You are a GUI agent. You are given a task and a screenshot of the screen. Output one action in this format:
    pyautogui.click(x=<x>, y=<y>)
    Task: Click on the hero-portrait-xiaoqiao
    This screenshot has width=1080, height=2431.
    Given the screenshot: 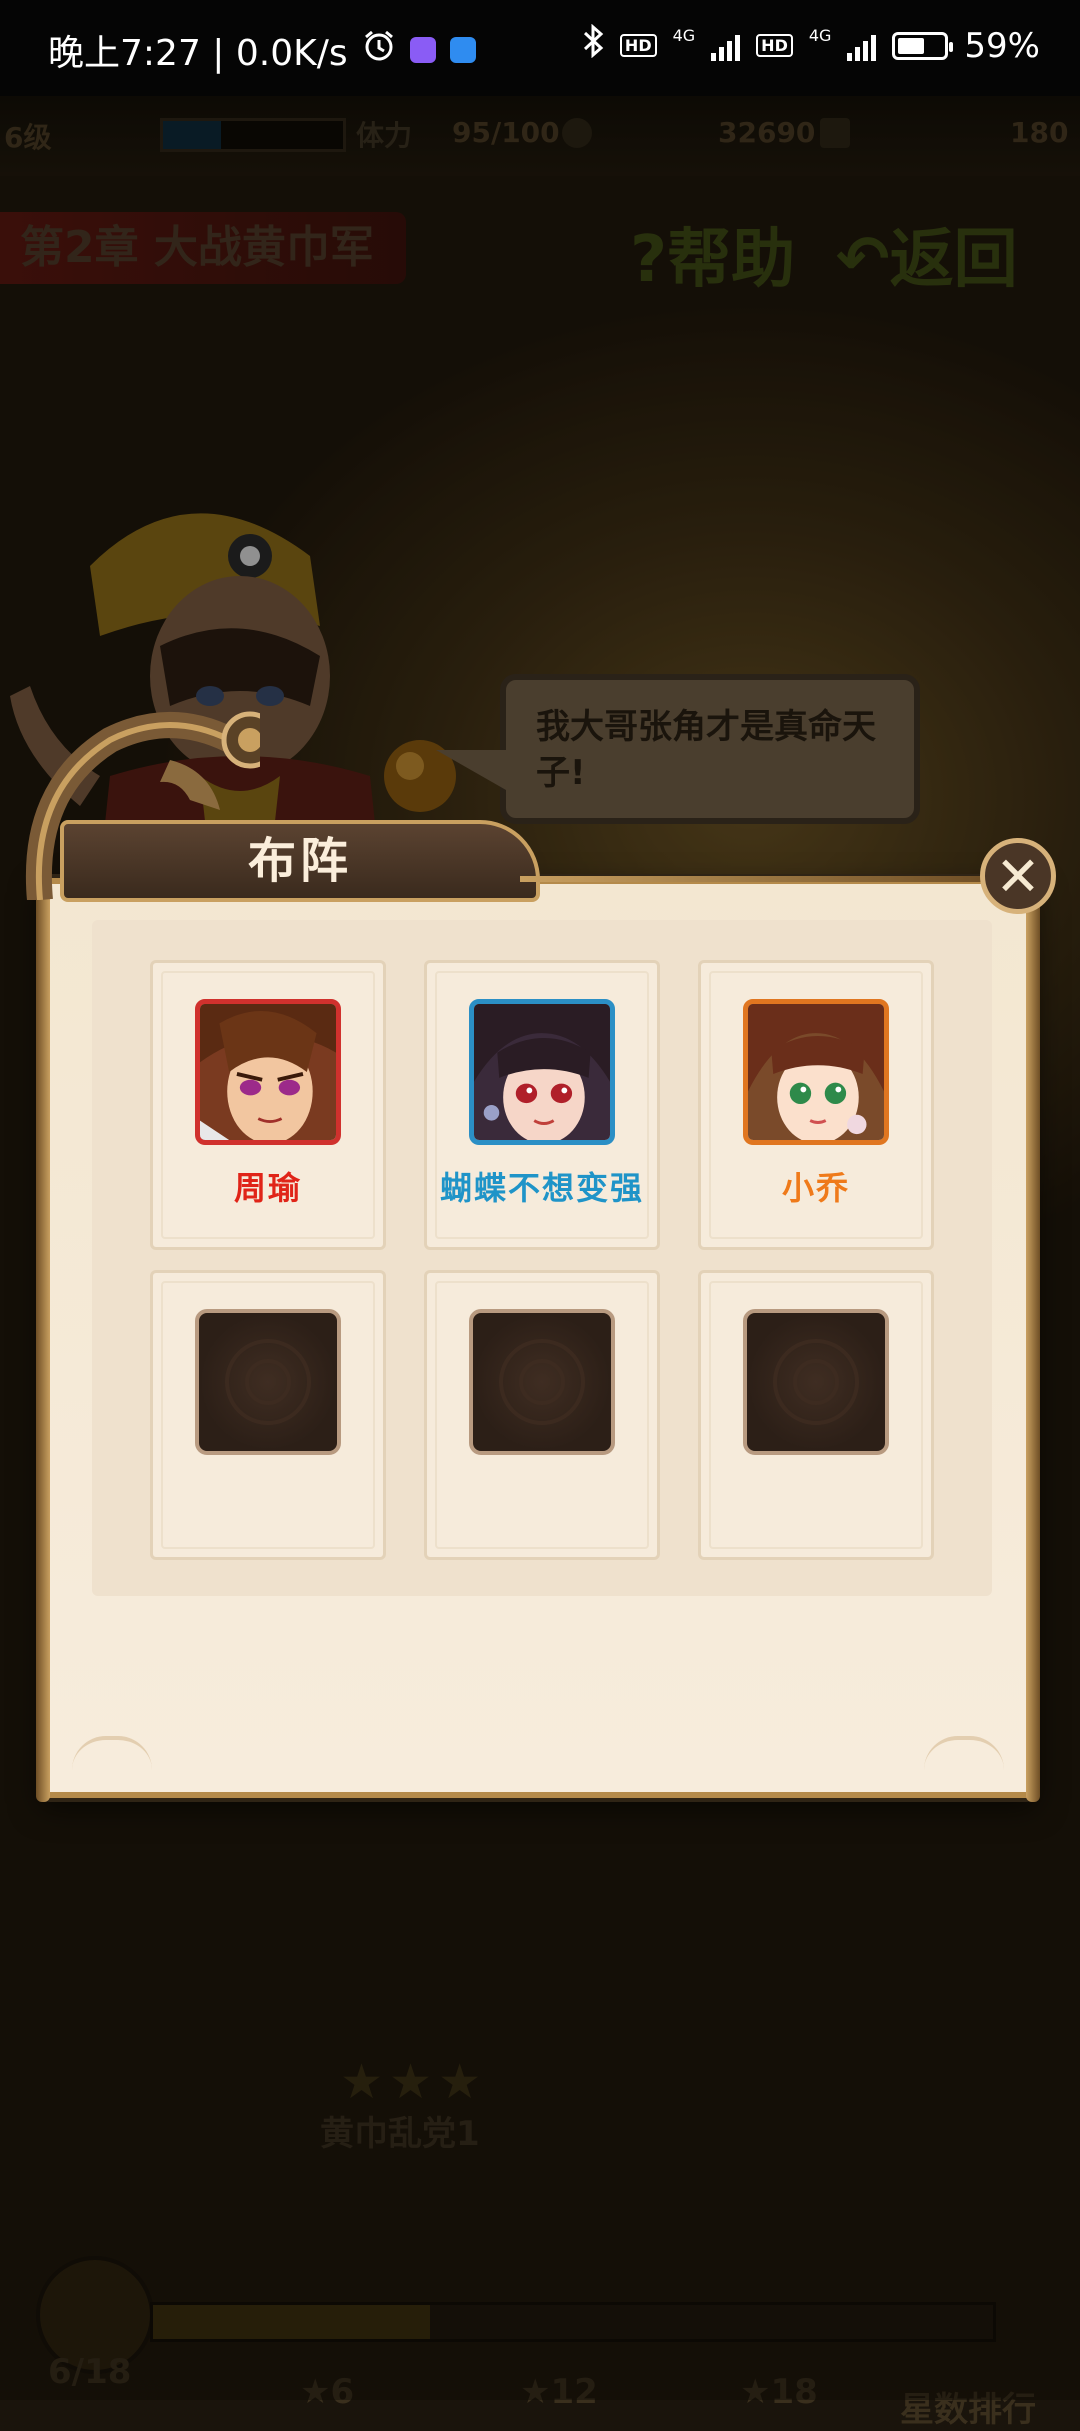 What is the action you would take?
    pyautogui.click(x=816, y=1072)
    